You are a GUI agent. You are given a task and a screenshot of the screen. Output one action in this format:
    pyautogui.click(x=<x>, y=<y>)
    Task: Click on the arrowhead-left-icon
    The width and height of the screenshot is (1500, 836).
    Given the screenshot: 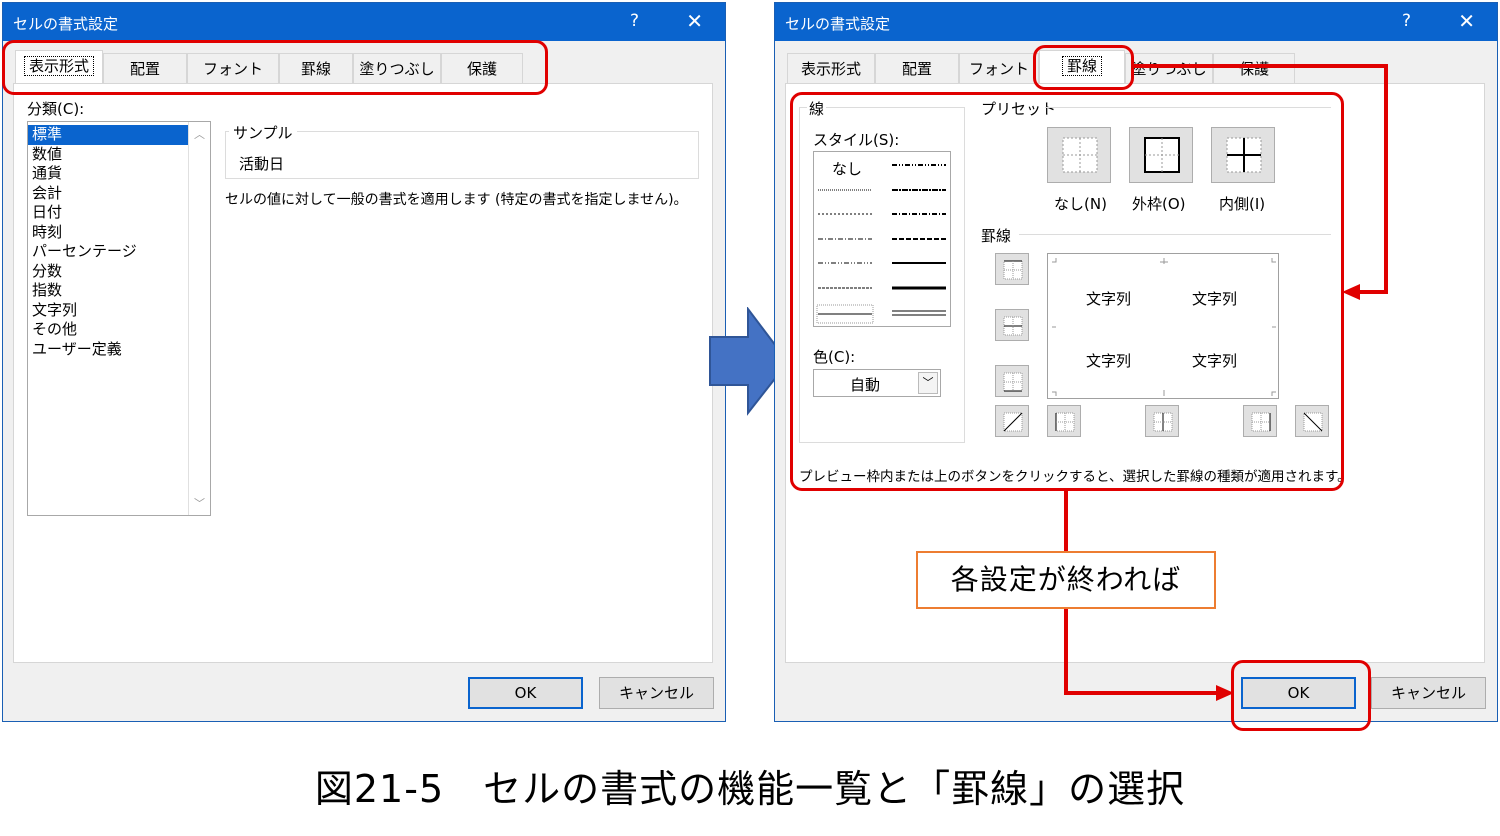 What is the action you would take?
    pyautogui.click(x=1351, y=292)
    